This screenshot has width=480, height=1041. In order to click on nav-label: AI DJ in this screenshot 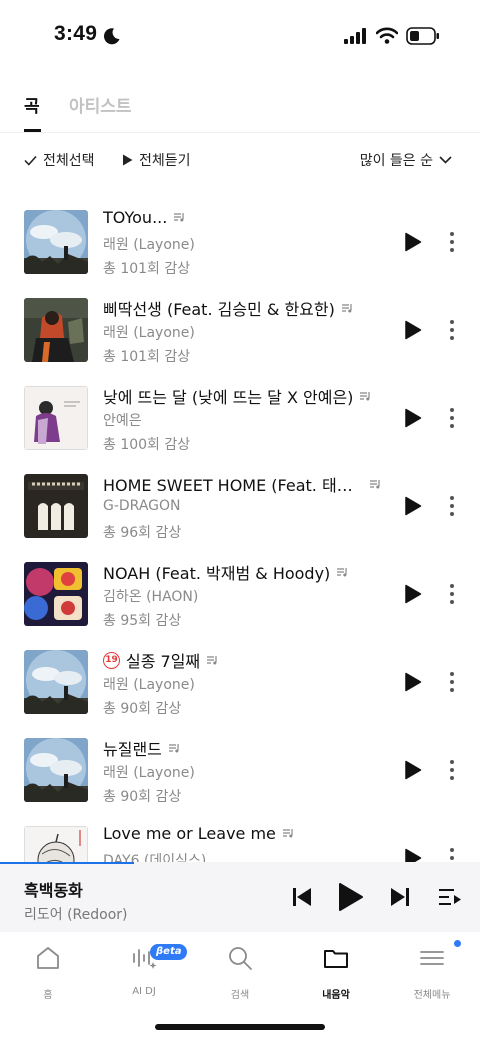, I will do `click(144, 991)`.